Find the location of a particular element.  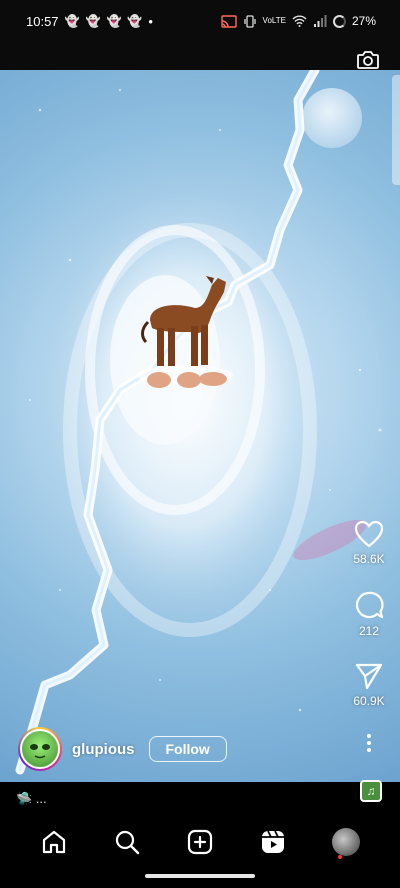

nav-reels is located at coordinates (273, 842).